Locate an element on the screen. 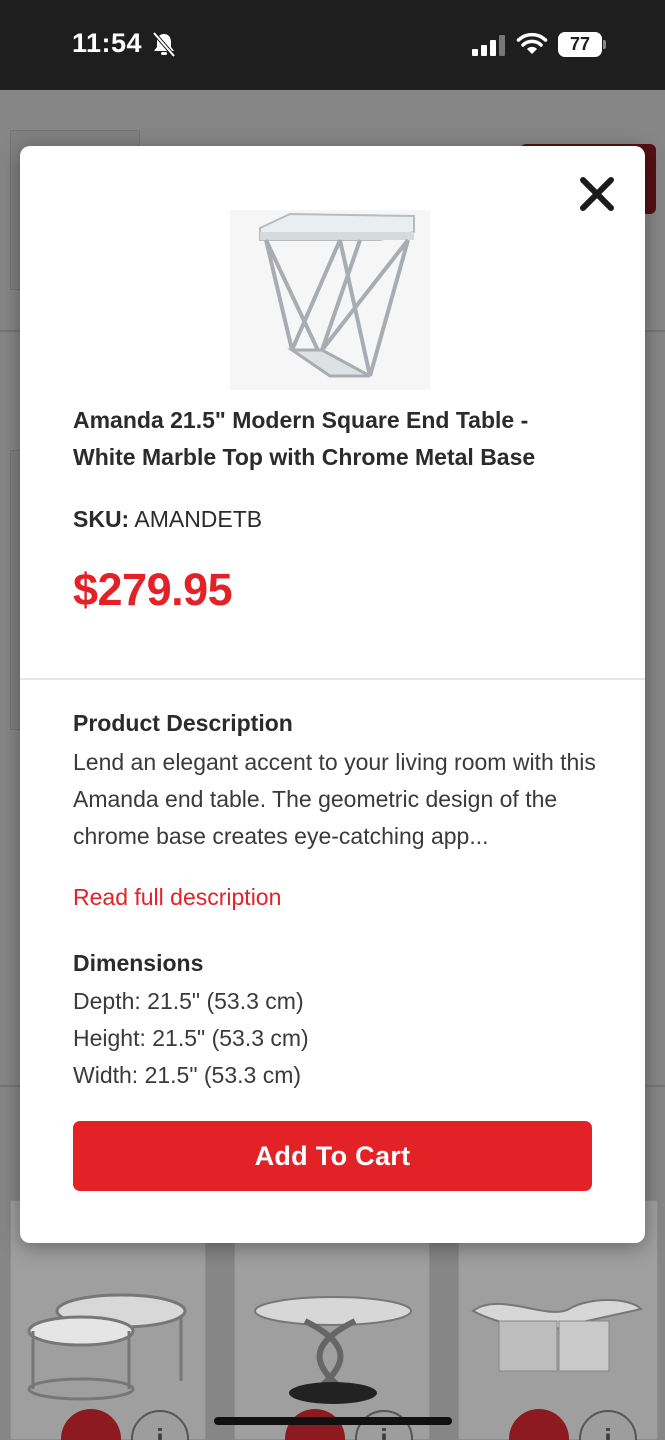  add-to-cart-button: Add To Cart is located at coordinates (332, 1156).